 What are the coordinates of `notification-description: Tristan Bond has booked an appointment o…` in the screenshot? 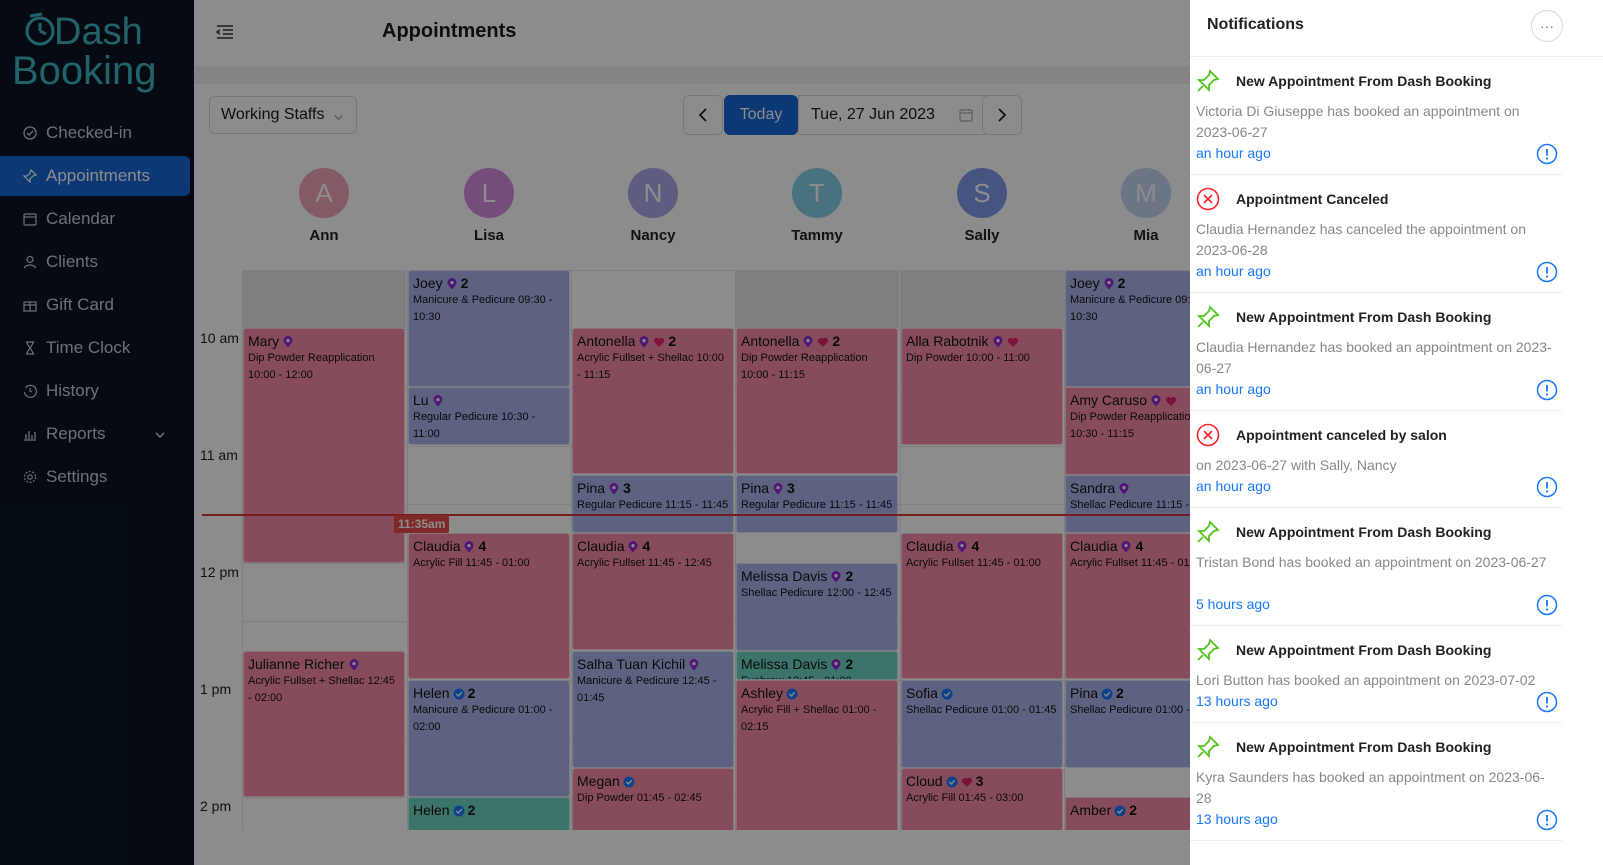 It's located at (1371, 562).